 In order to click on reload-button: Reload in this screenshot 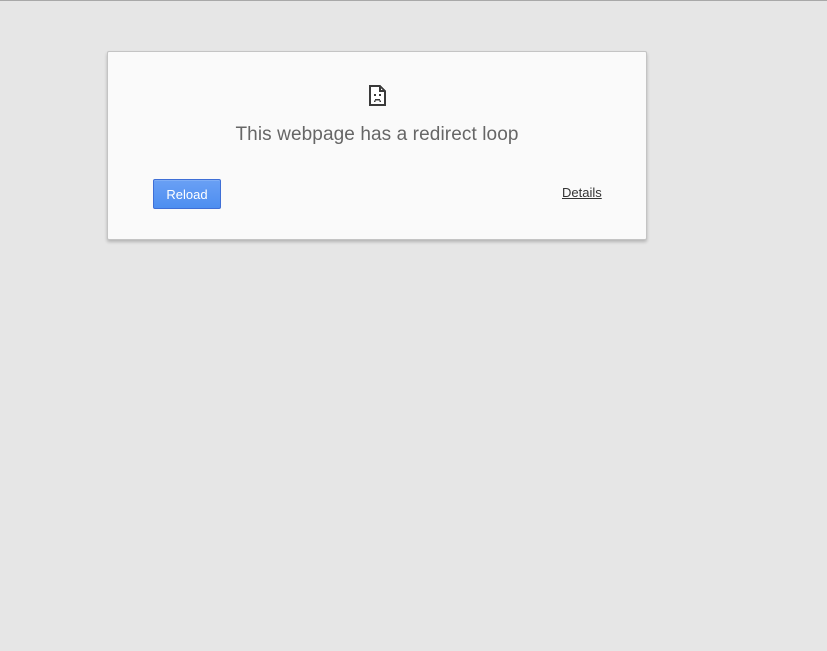, I will do `click(187, 194)`.